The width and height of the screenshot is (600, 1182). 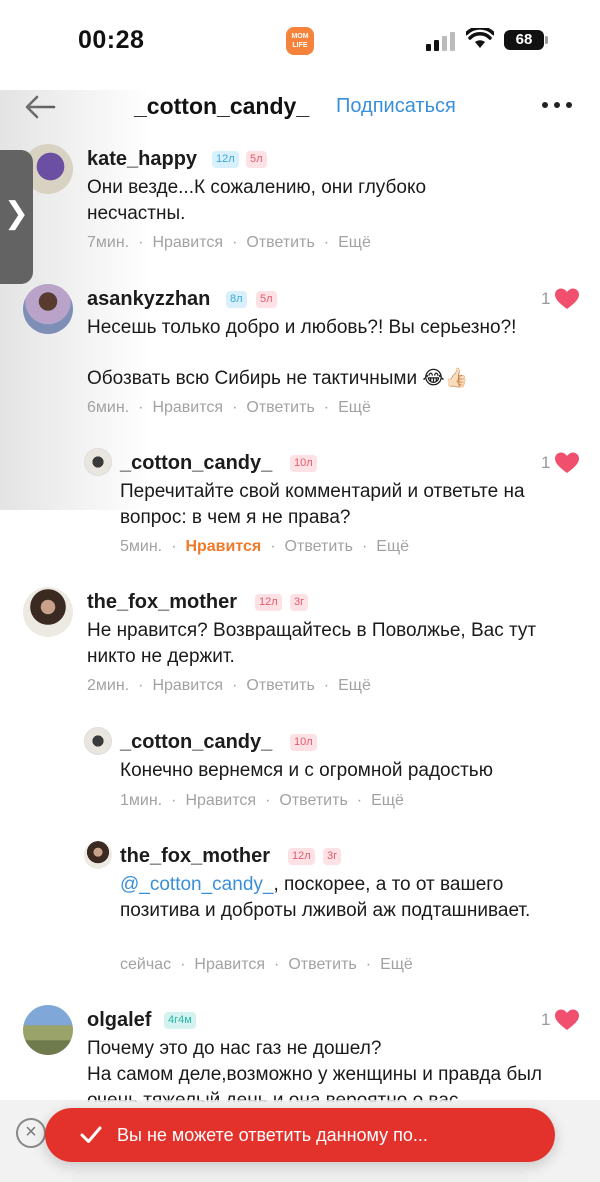 I want to click on checkmark-icon, so click(x=91, y=1134).